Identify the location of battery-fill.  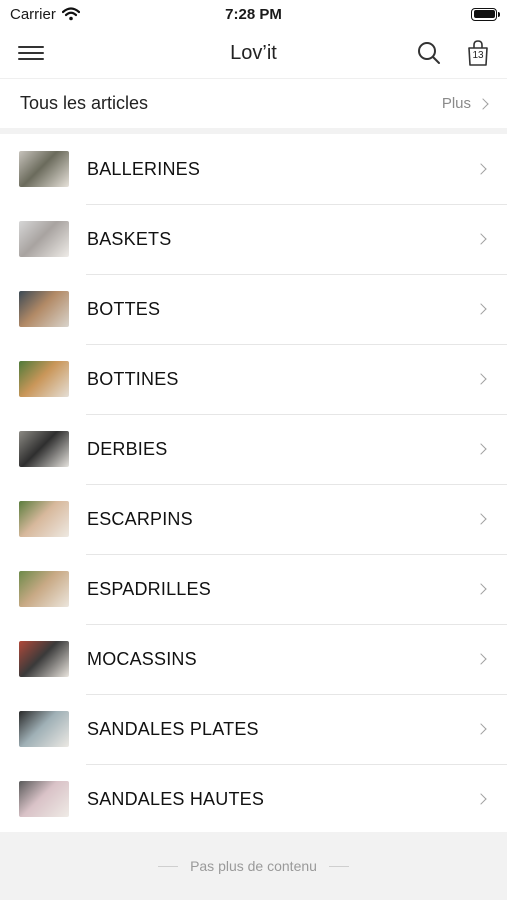
(484, 14).